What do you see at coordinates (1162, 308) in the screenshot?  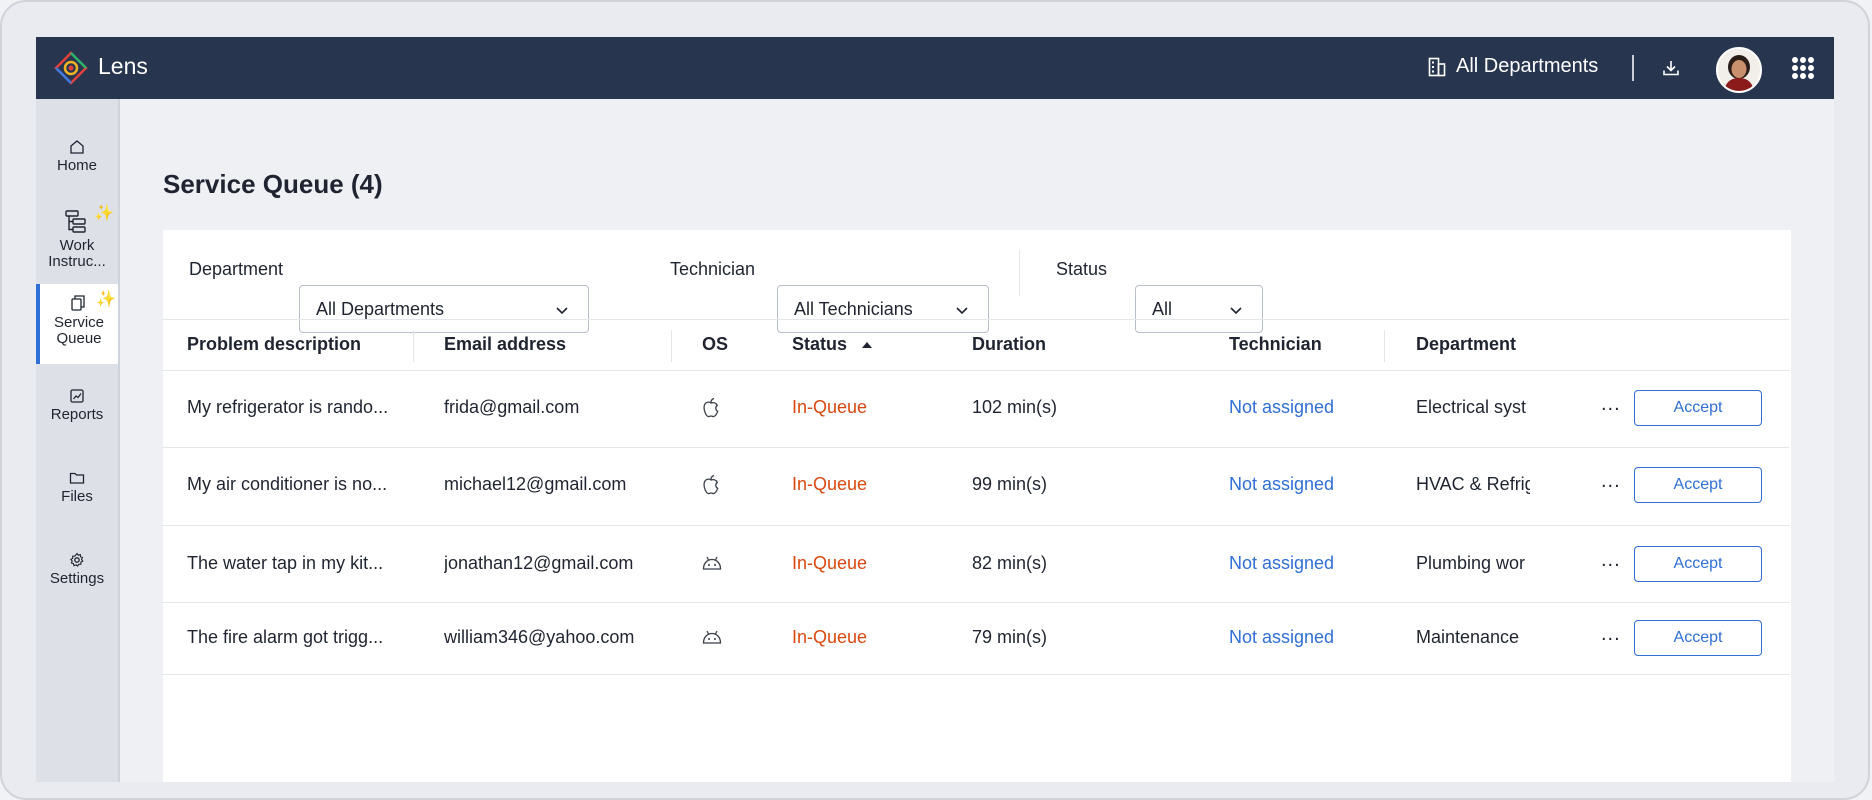 I see `status-filter-value: All` at bounding box center [1162, 308].